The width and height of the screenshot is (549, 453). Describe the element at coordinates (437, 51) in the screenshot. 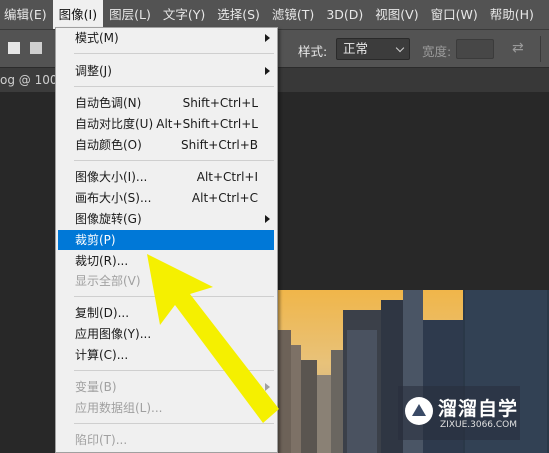

I see `width-label: 宽度:` at that location.